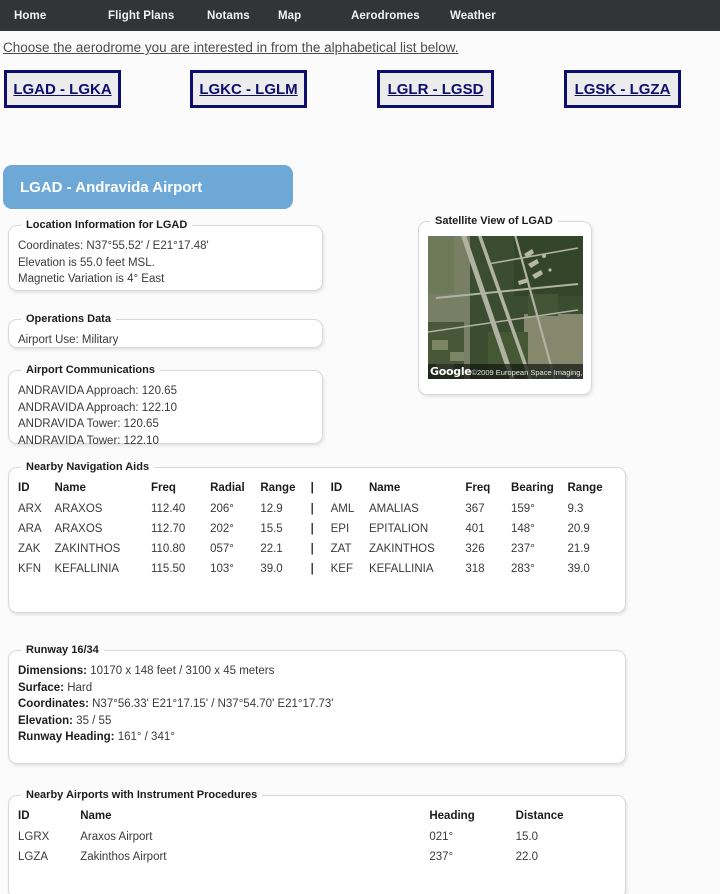  Describe the element at coordinates (539, 816) in the screenshot. I see `nearby-col-distance: Distance` at that location.